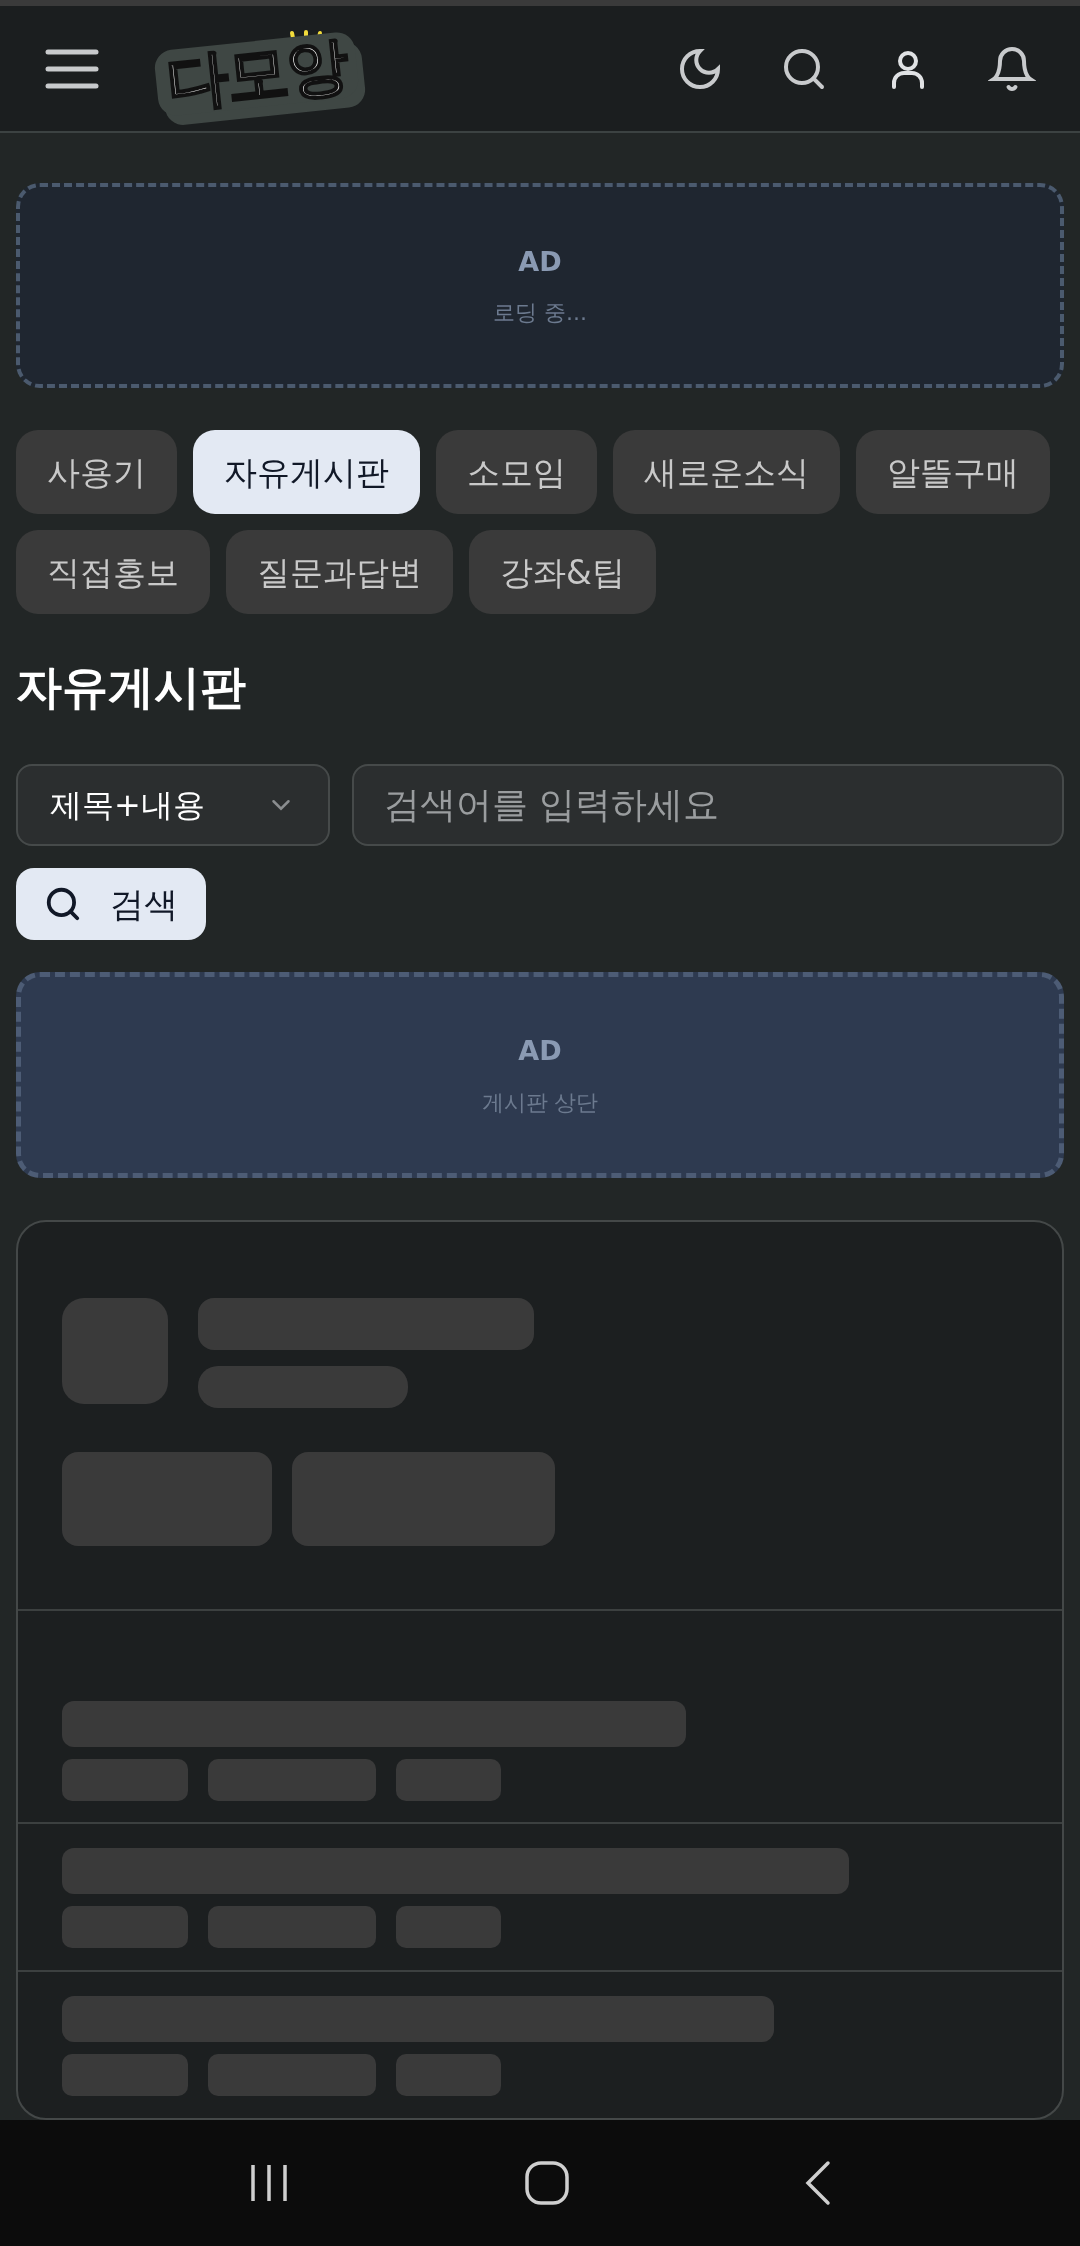  What do you see at coordinates (726, 472) in the screenshot?
I see `category-tab: 새로운소식` at bounding box center [726, 472].